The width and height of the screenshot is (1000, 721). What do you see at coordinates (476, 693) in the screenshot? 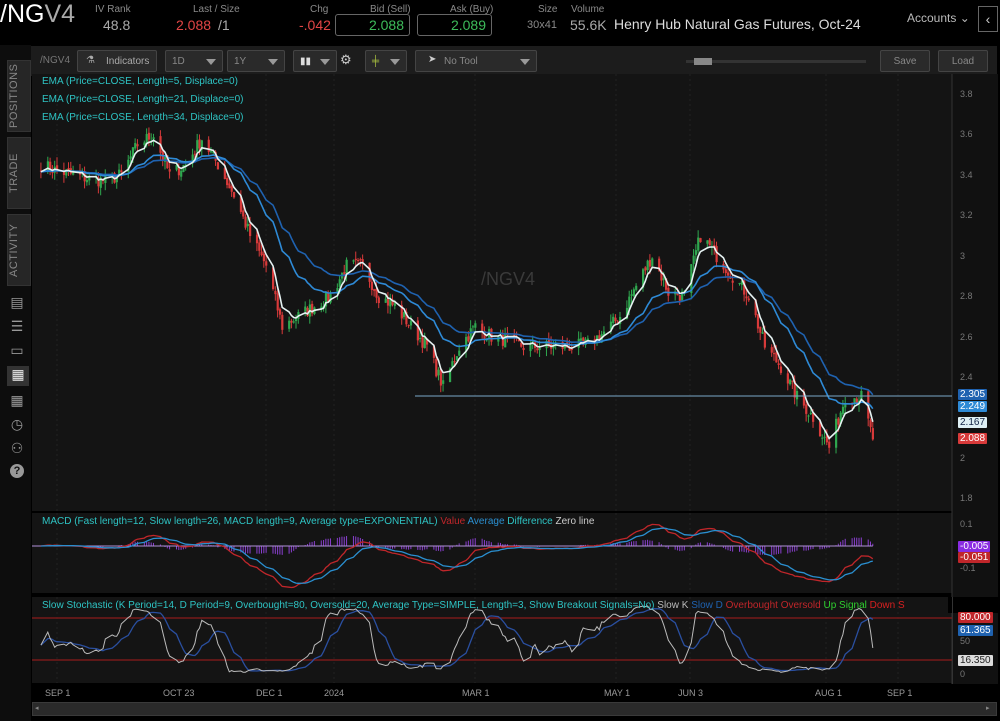
I see `x-tick: MAR 1` at bounding box center [476, 693].